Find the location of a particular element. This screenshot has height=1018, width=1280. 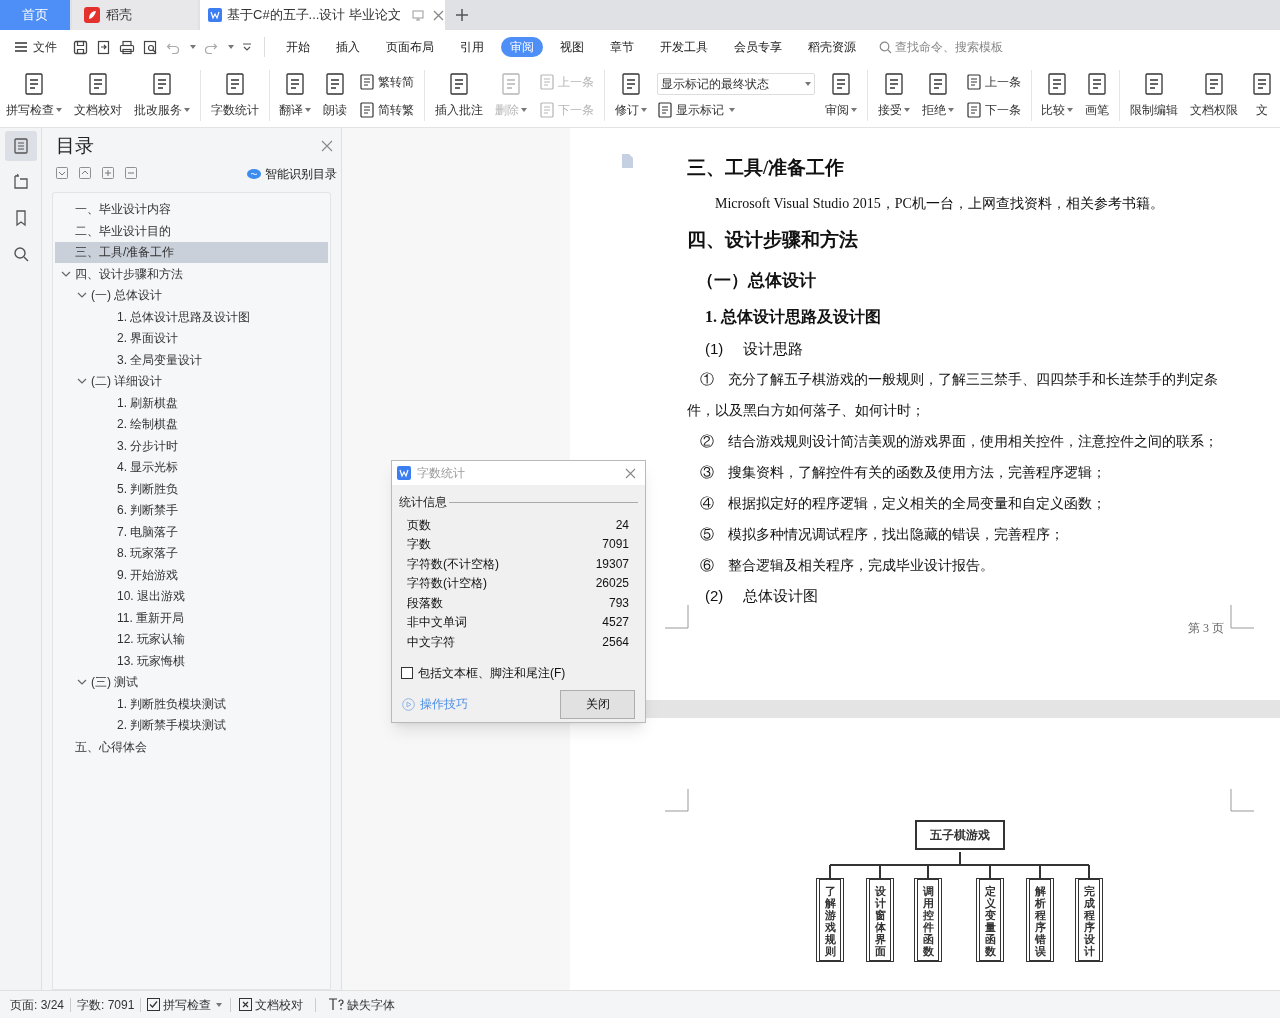

toc-item: (二) 详细设计 is located at coordinates (191, 381).